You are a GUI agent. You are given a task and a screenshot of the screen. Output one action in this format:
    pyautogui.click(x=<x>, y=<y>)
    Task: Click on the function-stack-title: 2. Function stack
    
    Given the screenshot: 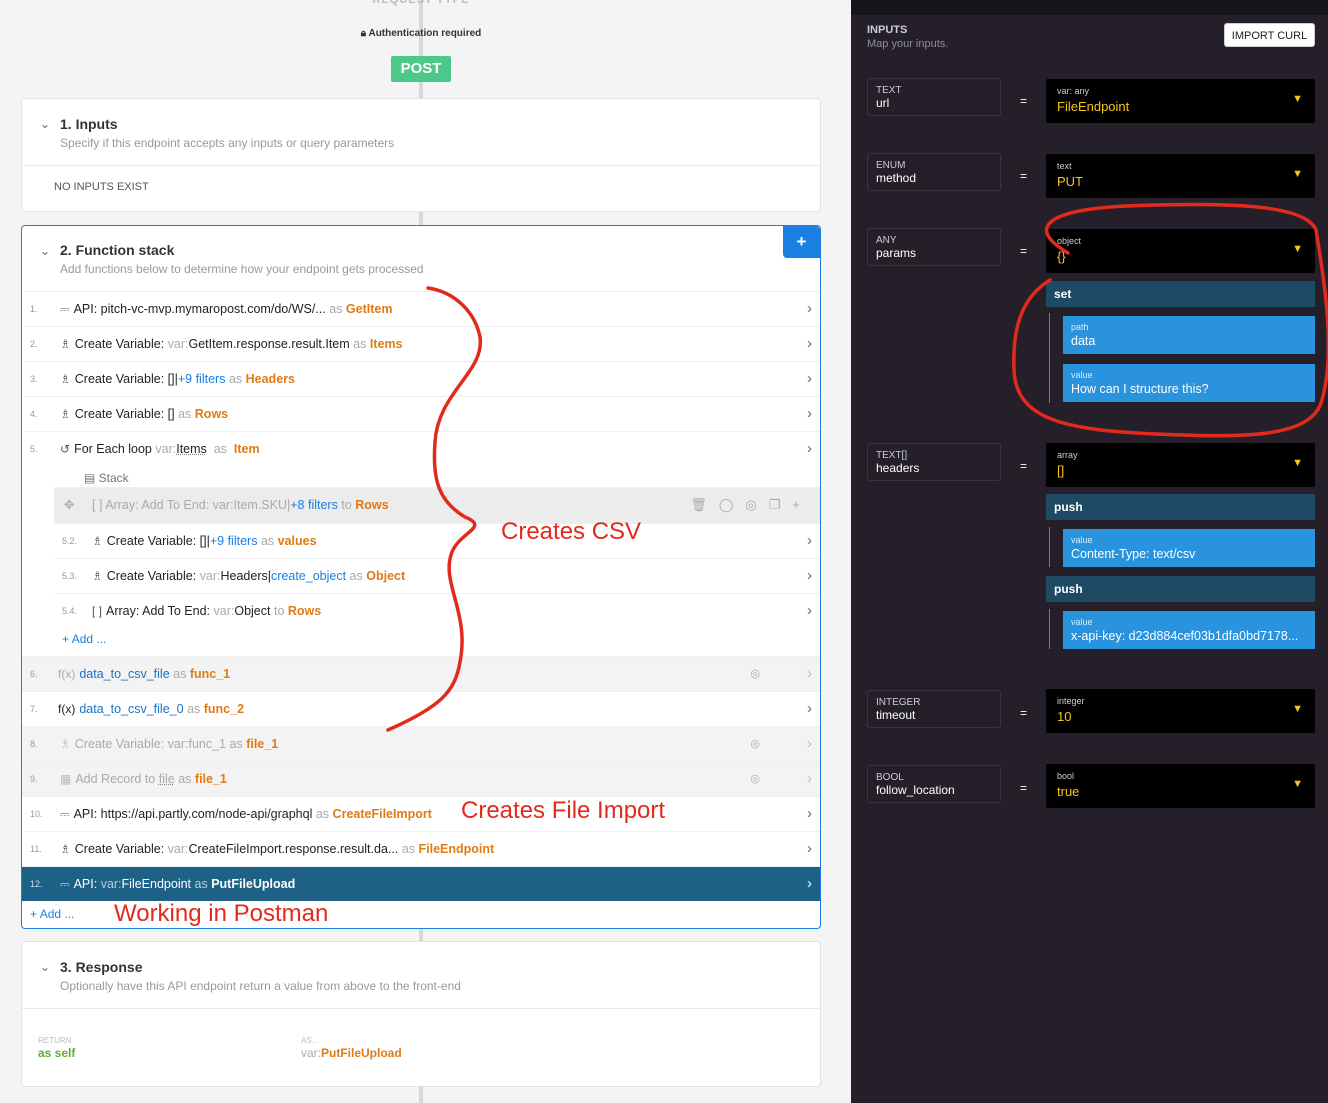 What is the action you would take?
    pyautogui.click(x=117, y=250)
    